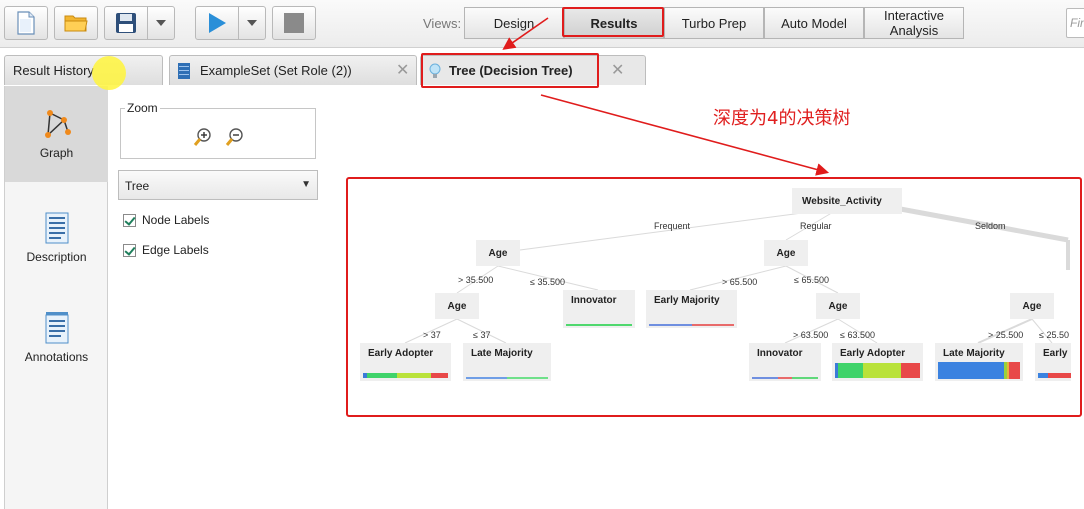 The width and height of the screenshot is (1084, 509). What do you see at coordinates (510, 70) in the screenshot?
I see `tab-highlight-frame` at bounding box center [510, 70].